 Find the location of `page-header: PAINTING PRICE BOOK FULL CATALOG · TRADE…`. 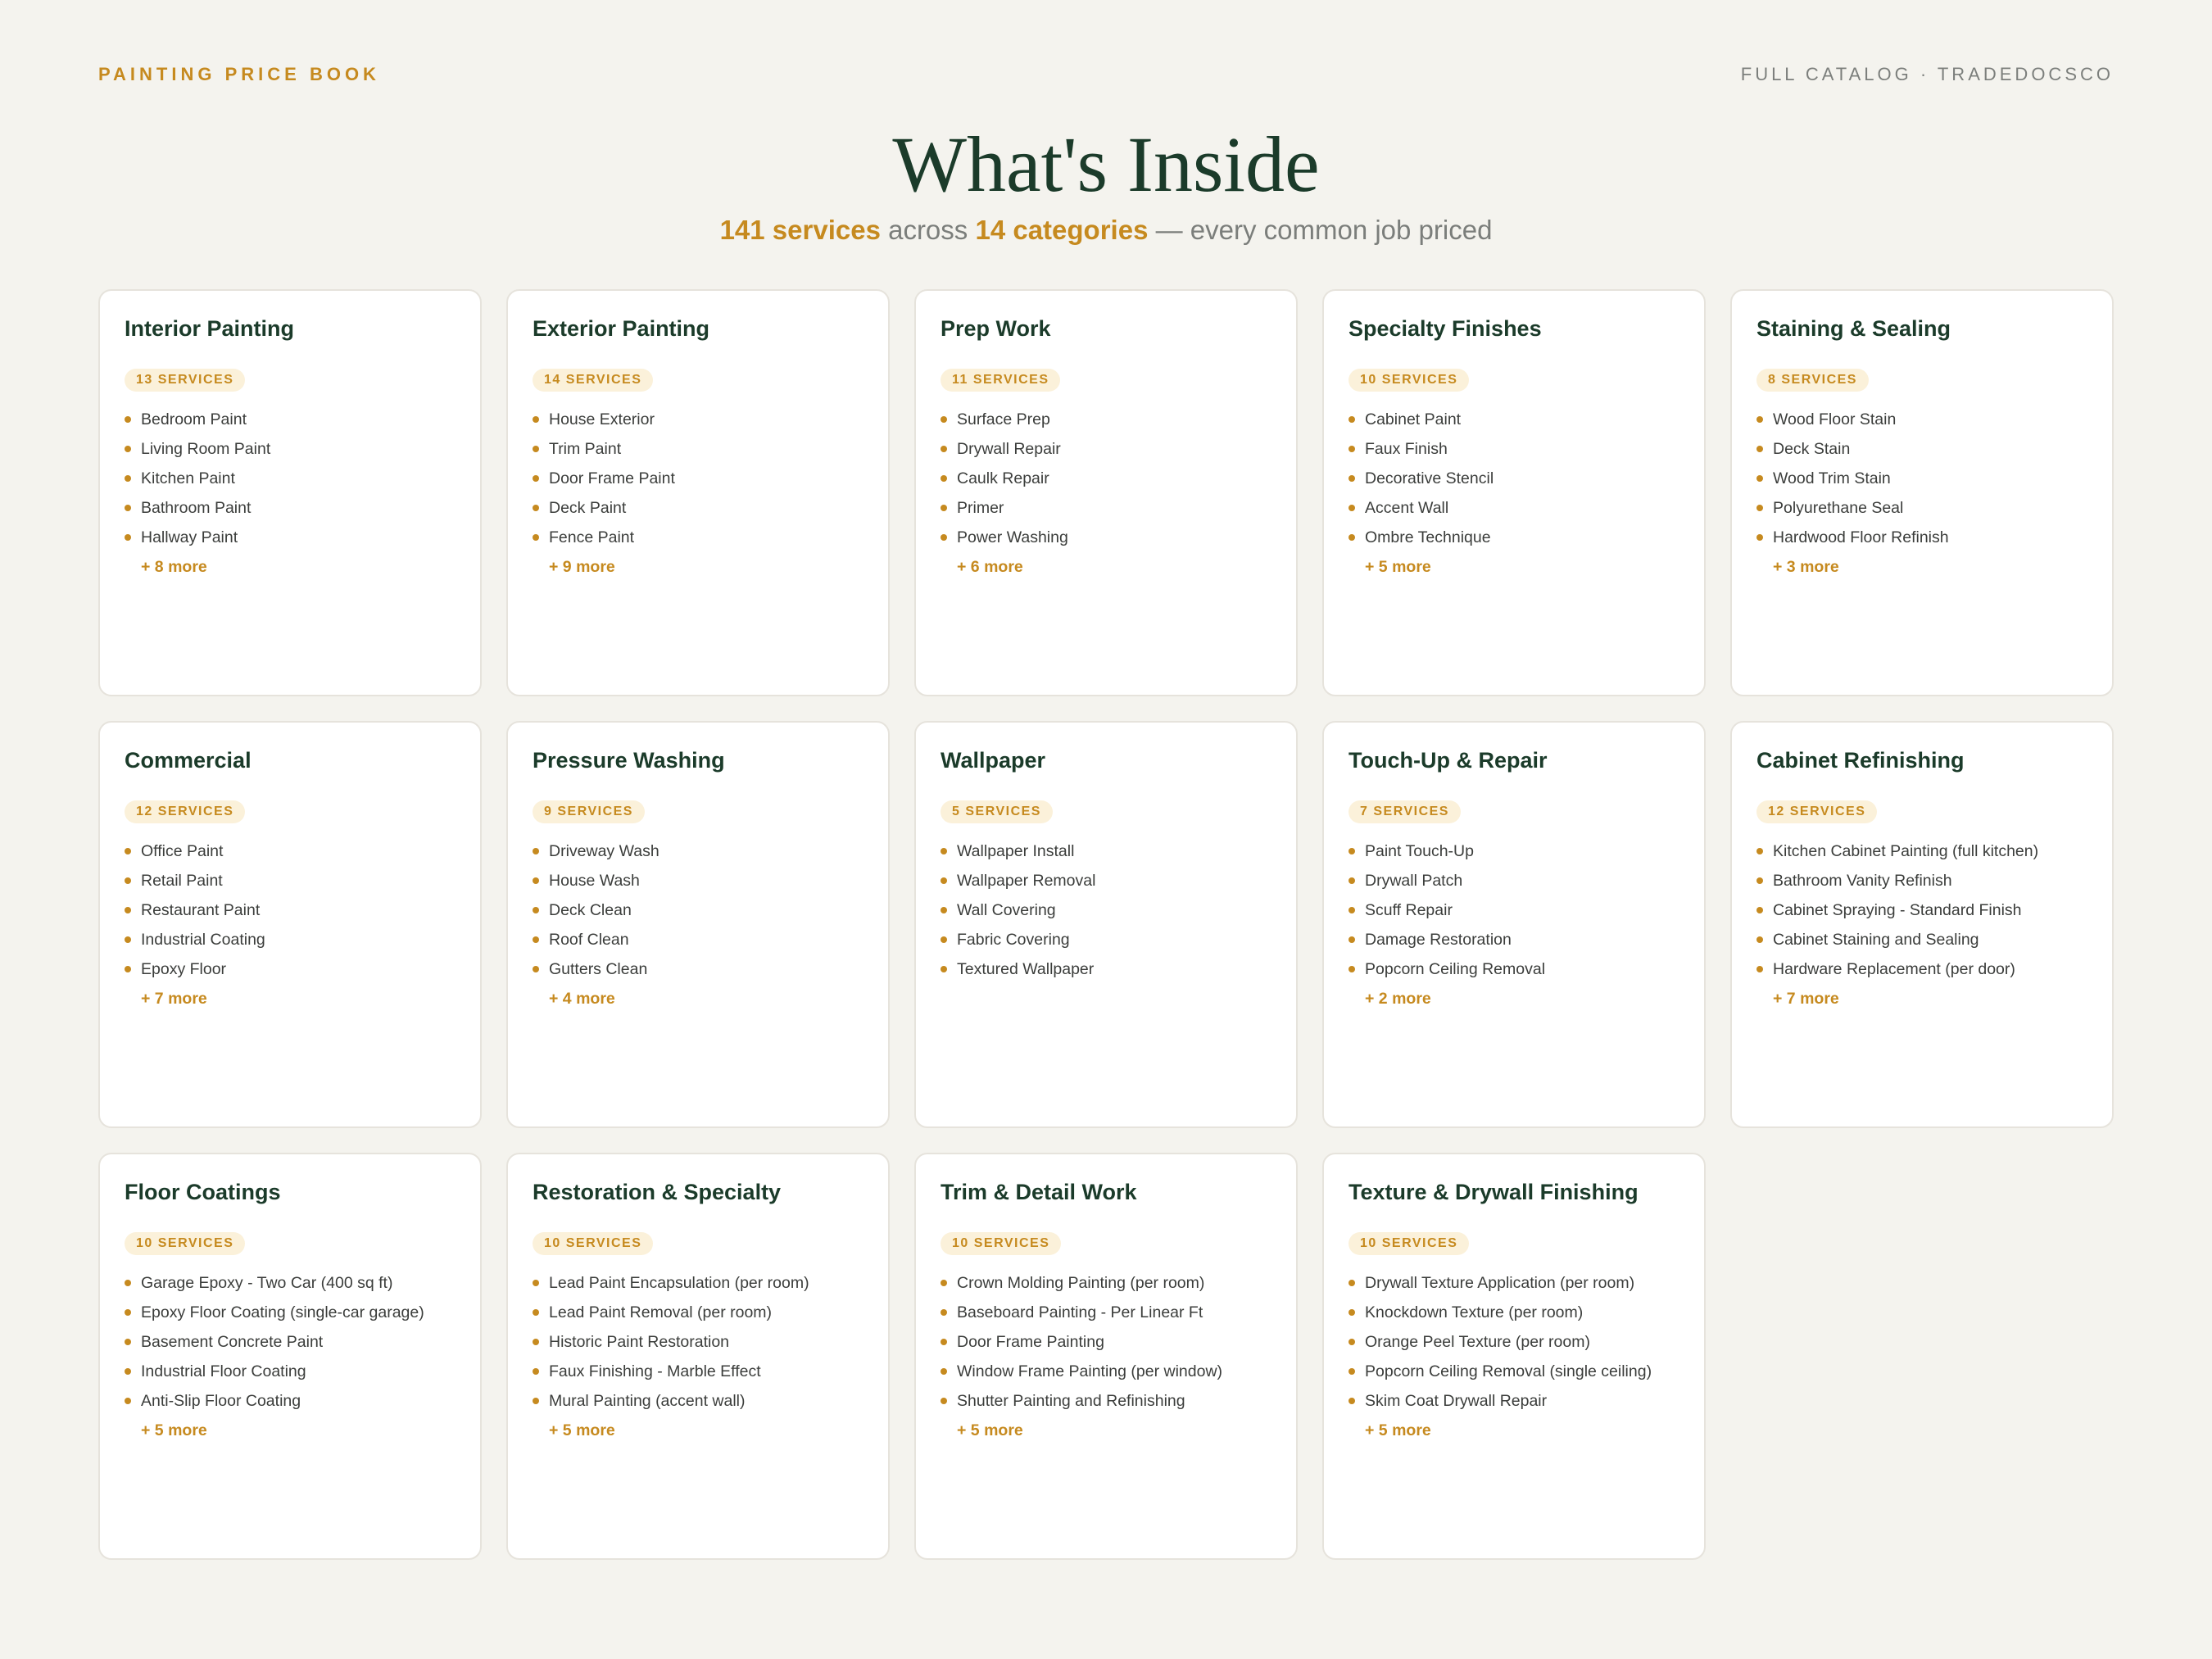

page-header: PAINTING PRICE BOOK FULL CATALOG · TRADE… is located at coordinates (1106, 74).